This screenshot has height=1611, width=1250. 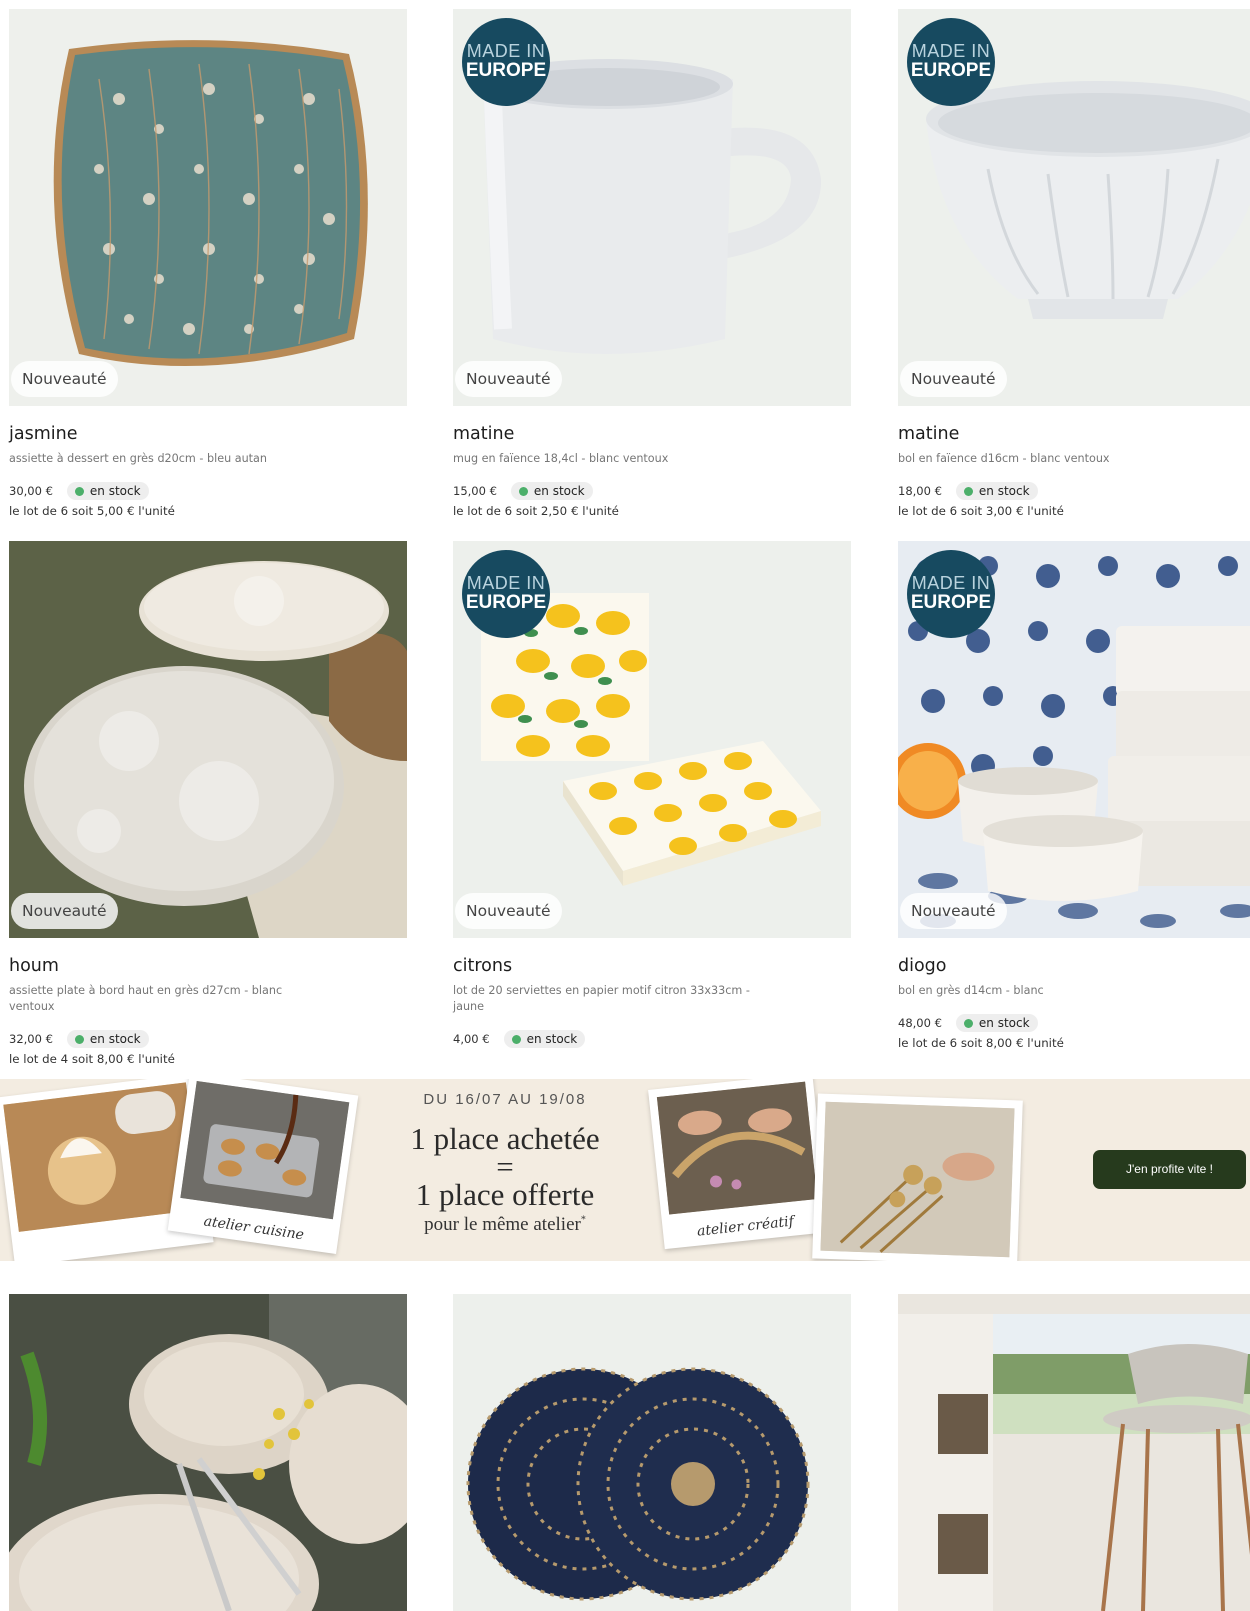 I want to click on product-price: 18,00 €, so click(x=920, y=491).